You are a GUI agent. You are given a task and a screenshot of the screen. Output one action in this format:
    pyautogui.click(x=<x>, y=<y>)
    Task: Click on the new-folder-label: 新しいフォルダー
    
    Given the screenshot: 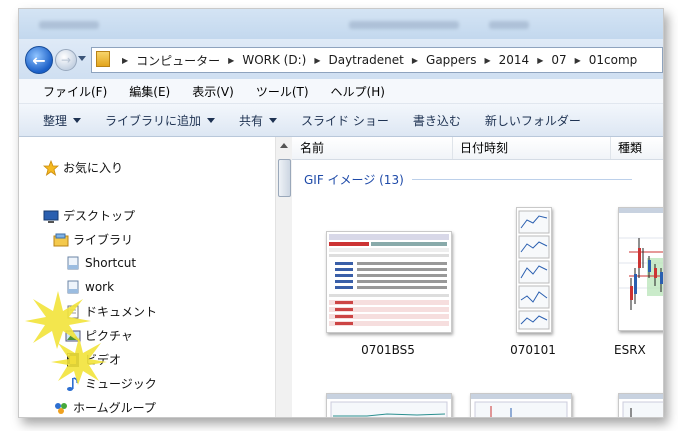 What is the action you would take?
    pyautogui.click(x=532, y=120)
    